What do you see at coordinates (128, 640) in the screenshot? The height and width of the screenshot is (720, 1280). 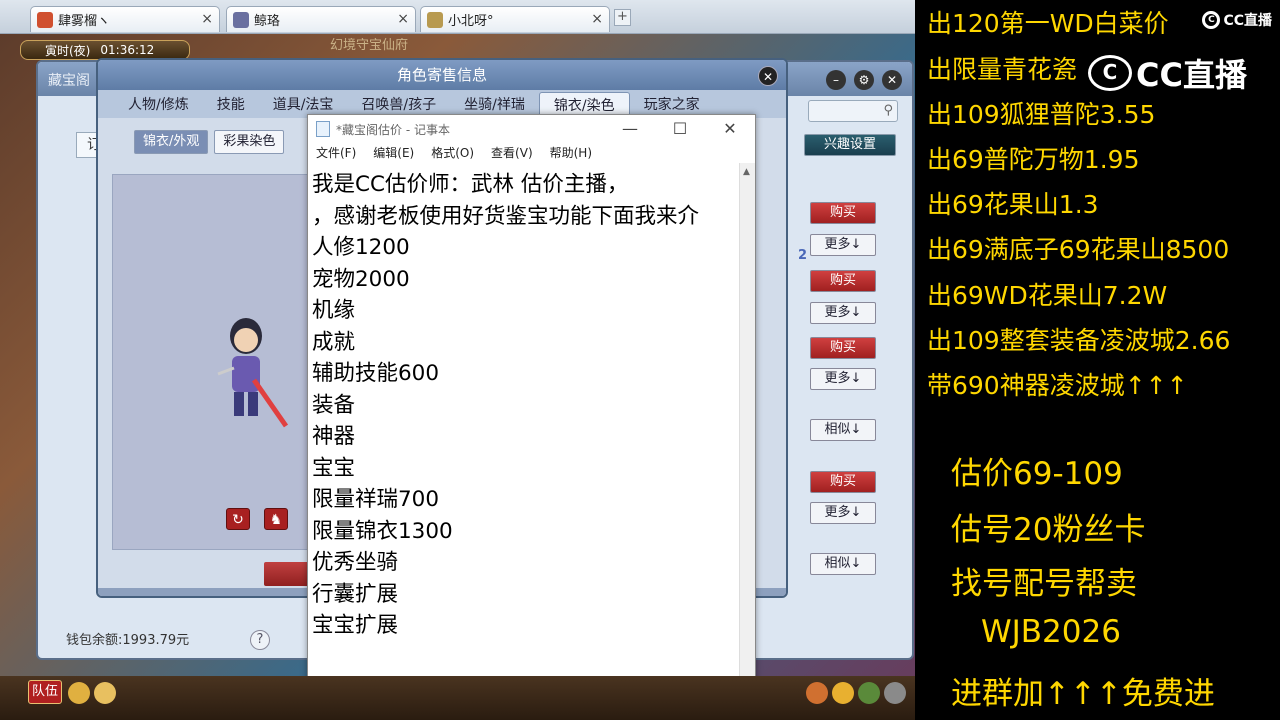 I see `wallet-balance: 钱包余额:1993.79元` at bounding box center [128, 640].